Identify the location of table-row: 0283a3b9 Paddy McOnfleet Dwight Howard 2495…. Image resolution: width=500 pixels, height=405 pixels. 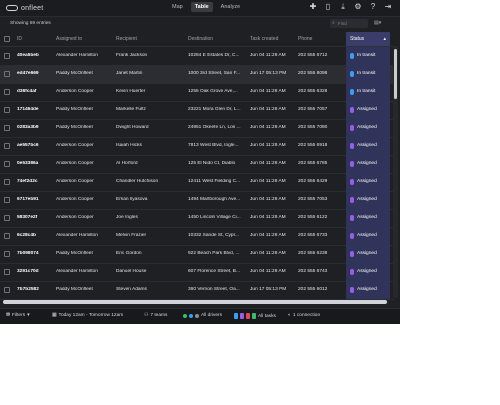
(197, 128).